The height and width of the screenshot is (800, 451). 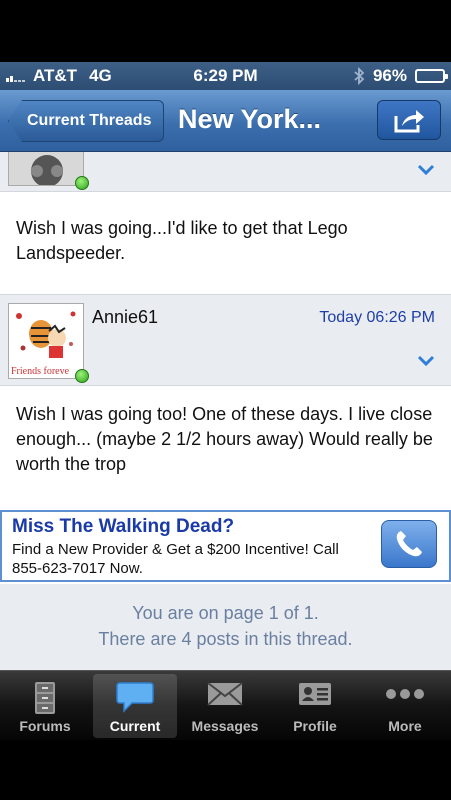 I want to click on avatar: Friends foreve, so click(x=46, y=341).